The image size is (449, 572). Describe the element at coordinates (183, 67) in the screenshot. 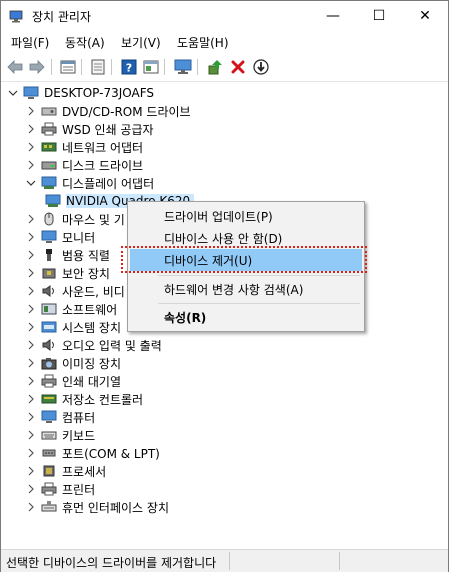

I see `scan-hardware-monitor-icon` at that location.